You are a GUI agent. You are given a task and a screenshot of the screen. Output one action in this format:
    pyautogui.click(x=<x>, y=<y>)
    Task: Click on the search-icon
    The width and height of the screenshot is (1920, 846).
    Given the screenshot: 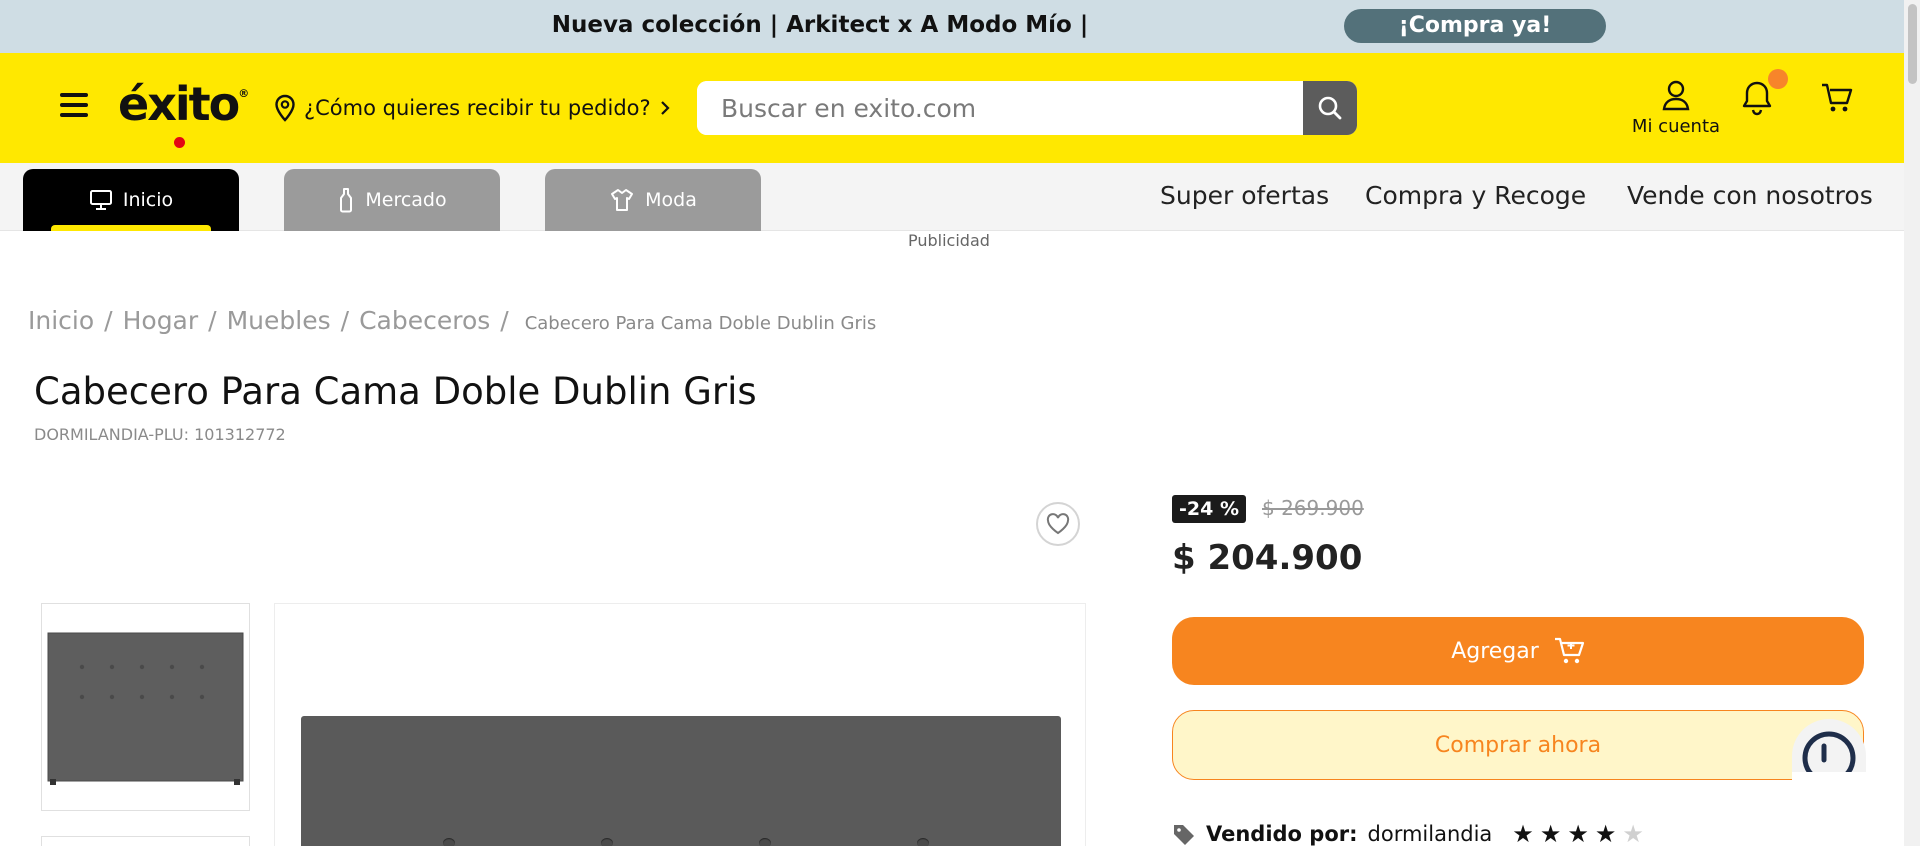 What is the action you would take?
    pyautogui.click(x=1330, y=108)
    